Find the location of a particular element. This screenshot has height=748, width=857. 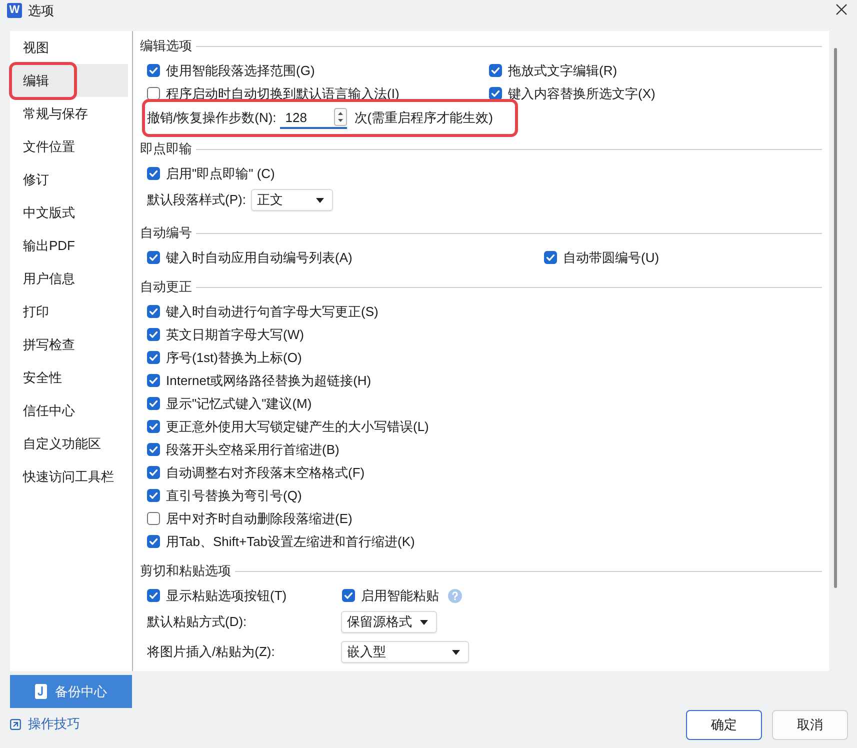

tips-link: 操作技巧 is located at coordinates (45, 724).